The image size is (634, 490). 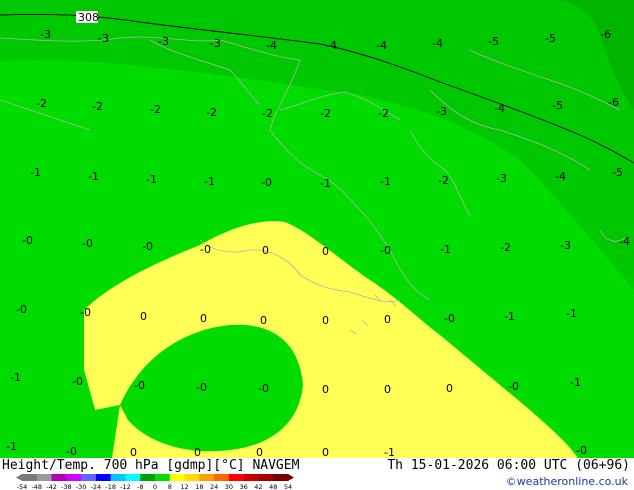 I want to click on copyright-credit: ©weatheronline.co.uk, so click(x=566, y=481).